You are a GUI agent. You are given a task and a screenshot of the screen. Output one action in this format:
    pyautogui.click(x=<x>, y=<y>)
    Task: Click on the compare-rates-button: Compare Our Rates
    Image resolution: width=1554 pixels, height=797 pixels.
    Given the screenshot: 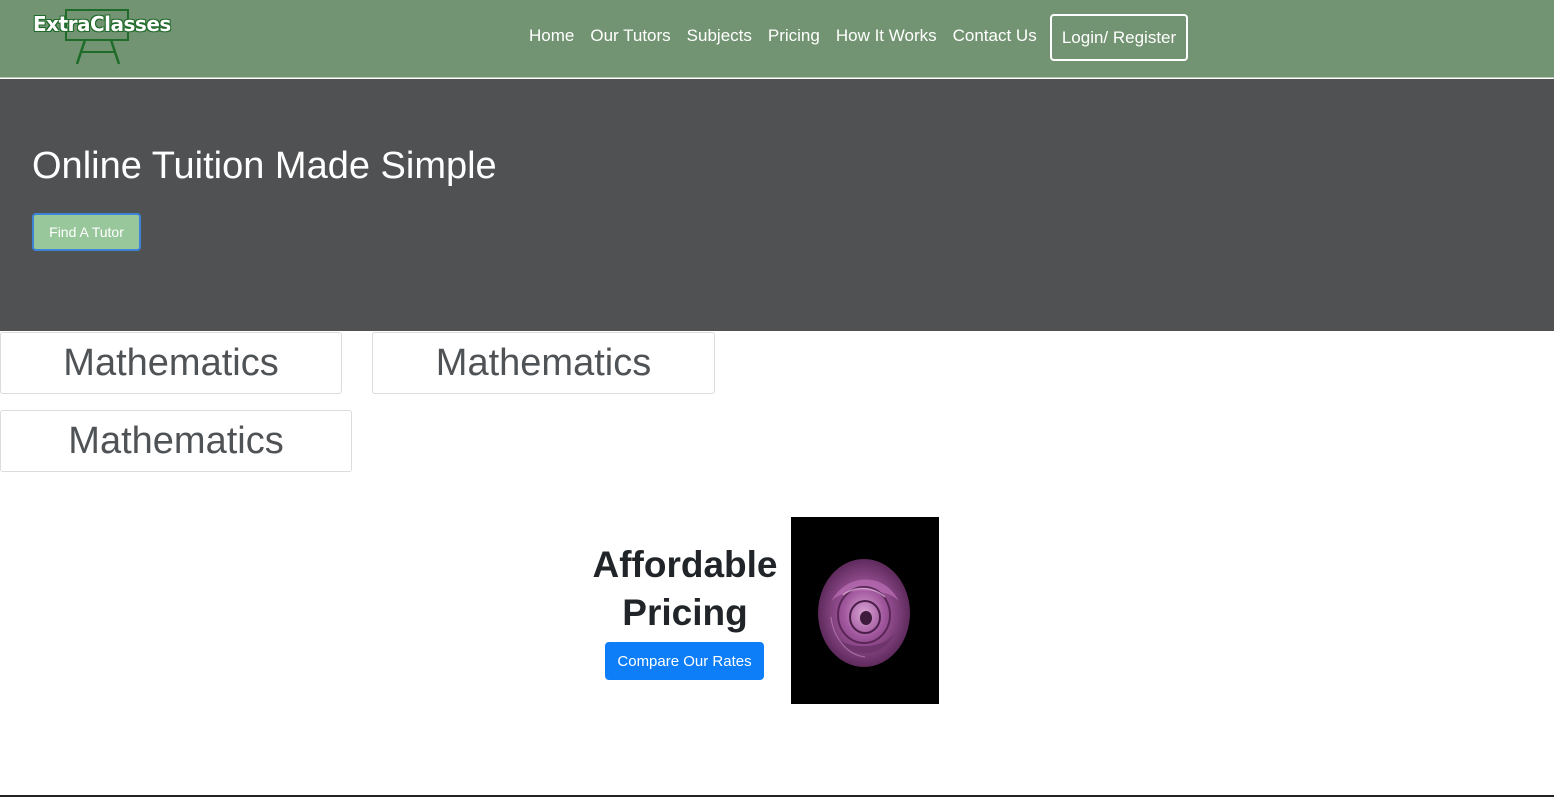 What is the action you would take?
    pyautogui.click(x=684, y=661)
    